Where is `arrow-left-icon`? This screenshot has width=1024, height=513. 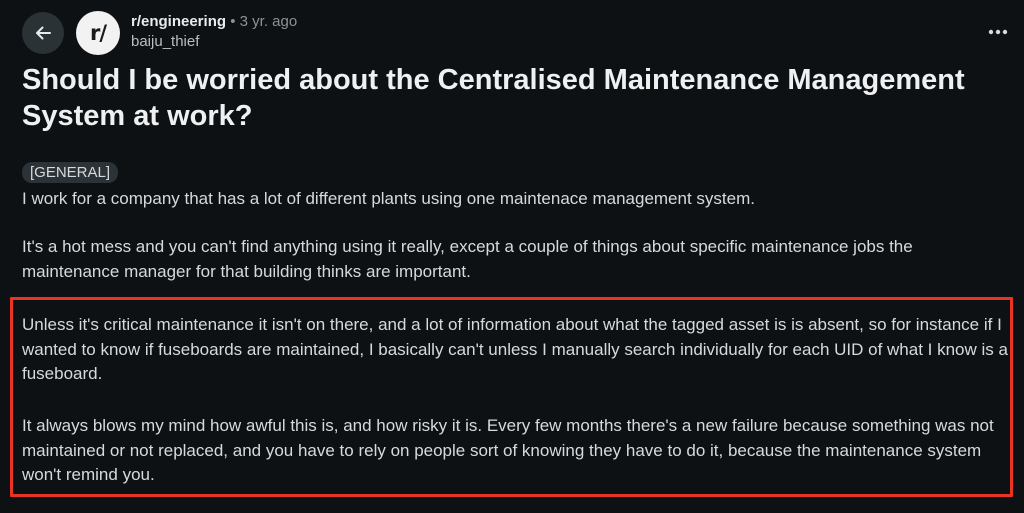 arrow-left-icon is located at coordinates (43, 33).